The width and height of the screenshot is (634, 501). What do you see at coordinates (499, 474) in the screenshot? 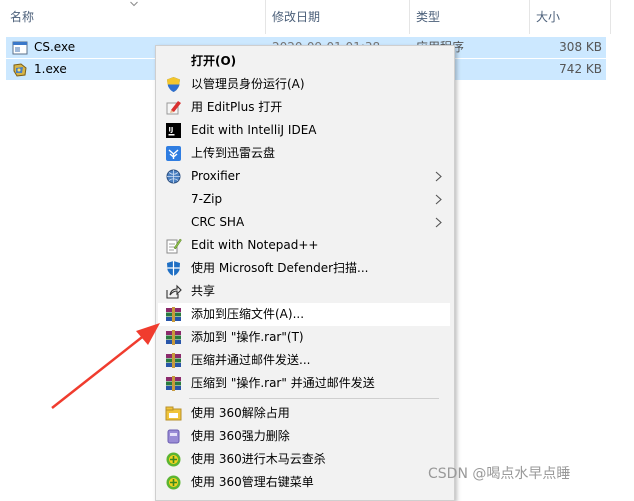
I see `watermark: CSDN @喝点水早点睡` at bounding box center [499, 474].